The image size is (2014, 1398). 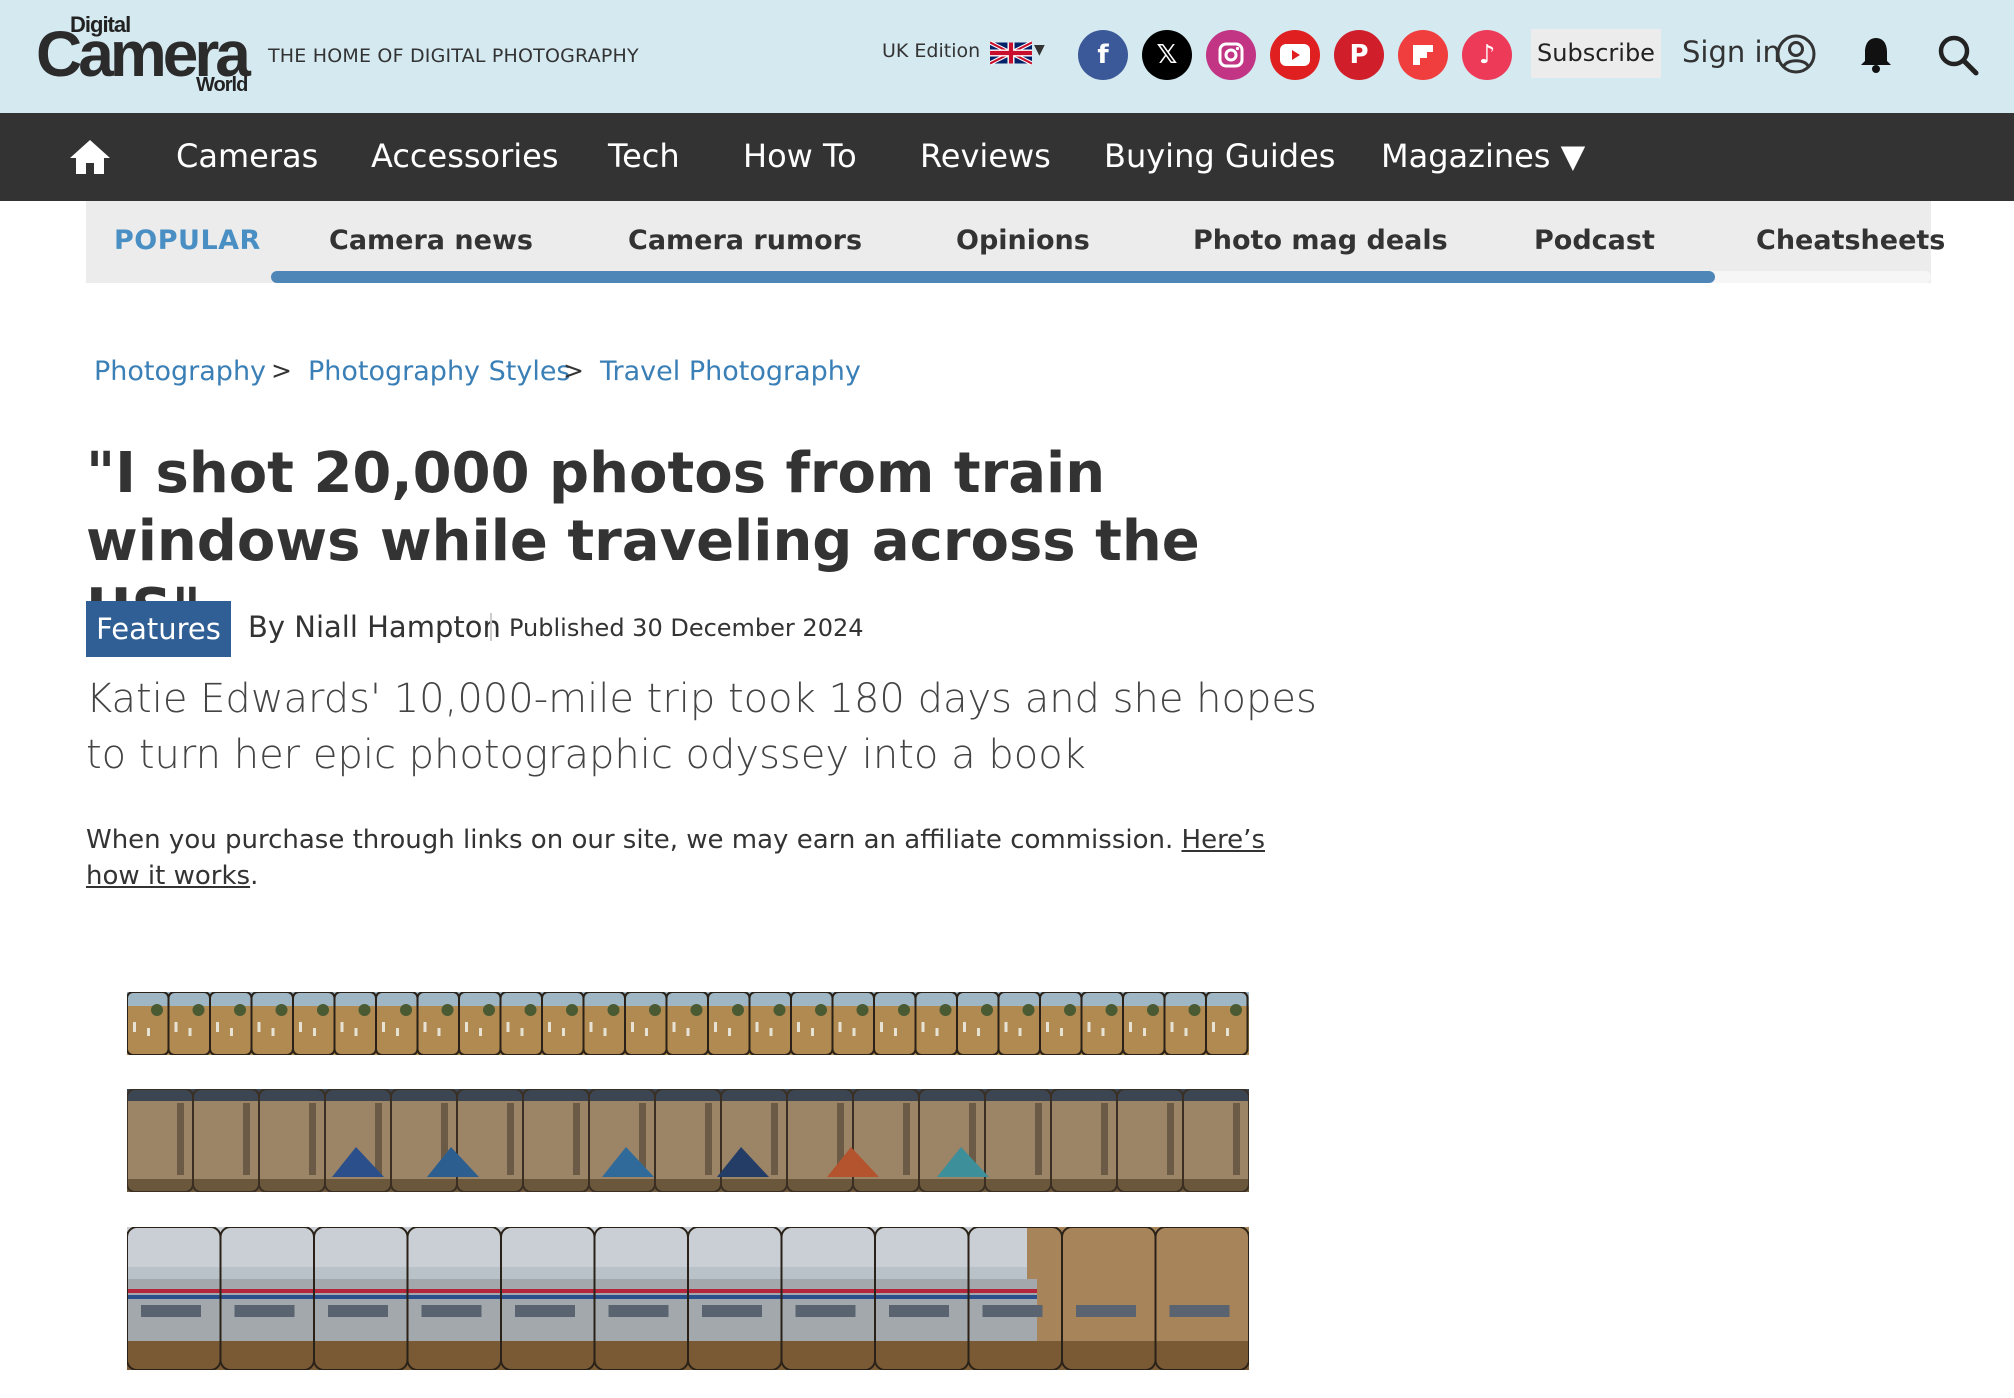 I want to click on subscribe-button: Subscribe, so click(x=1596, y=53).